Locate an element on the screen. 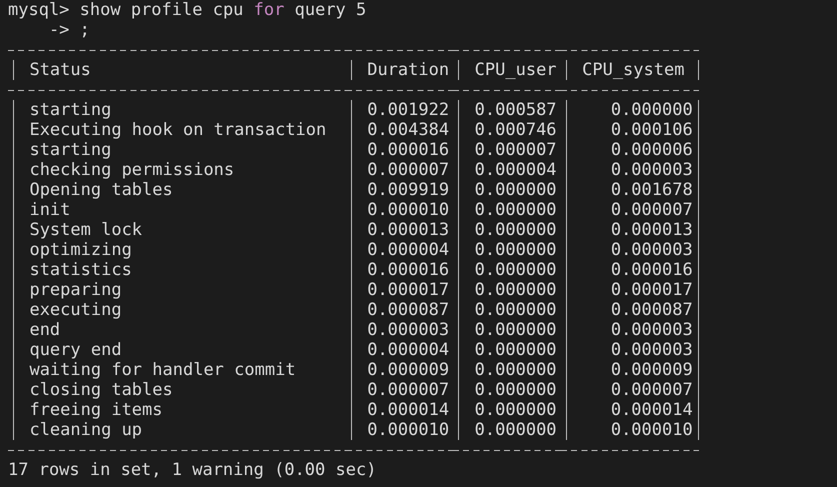  table-cell: 0.009919 is located at coordinates (408, 190).